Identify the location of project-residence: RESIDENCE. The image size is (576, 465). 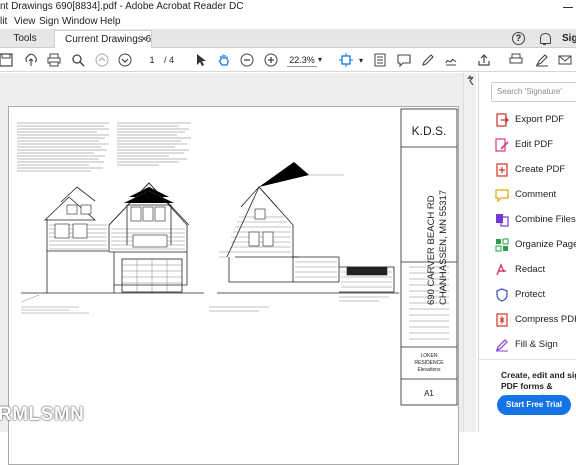
(429, 363).